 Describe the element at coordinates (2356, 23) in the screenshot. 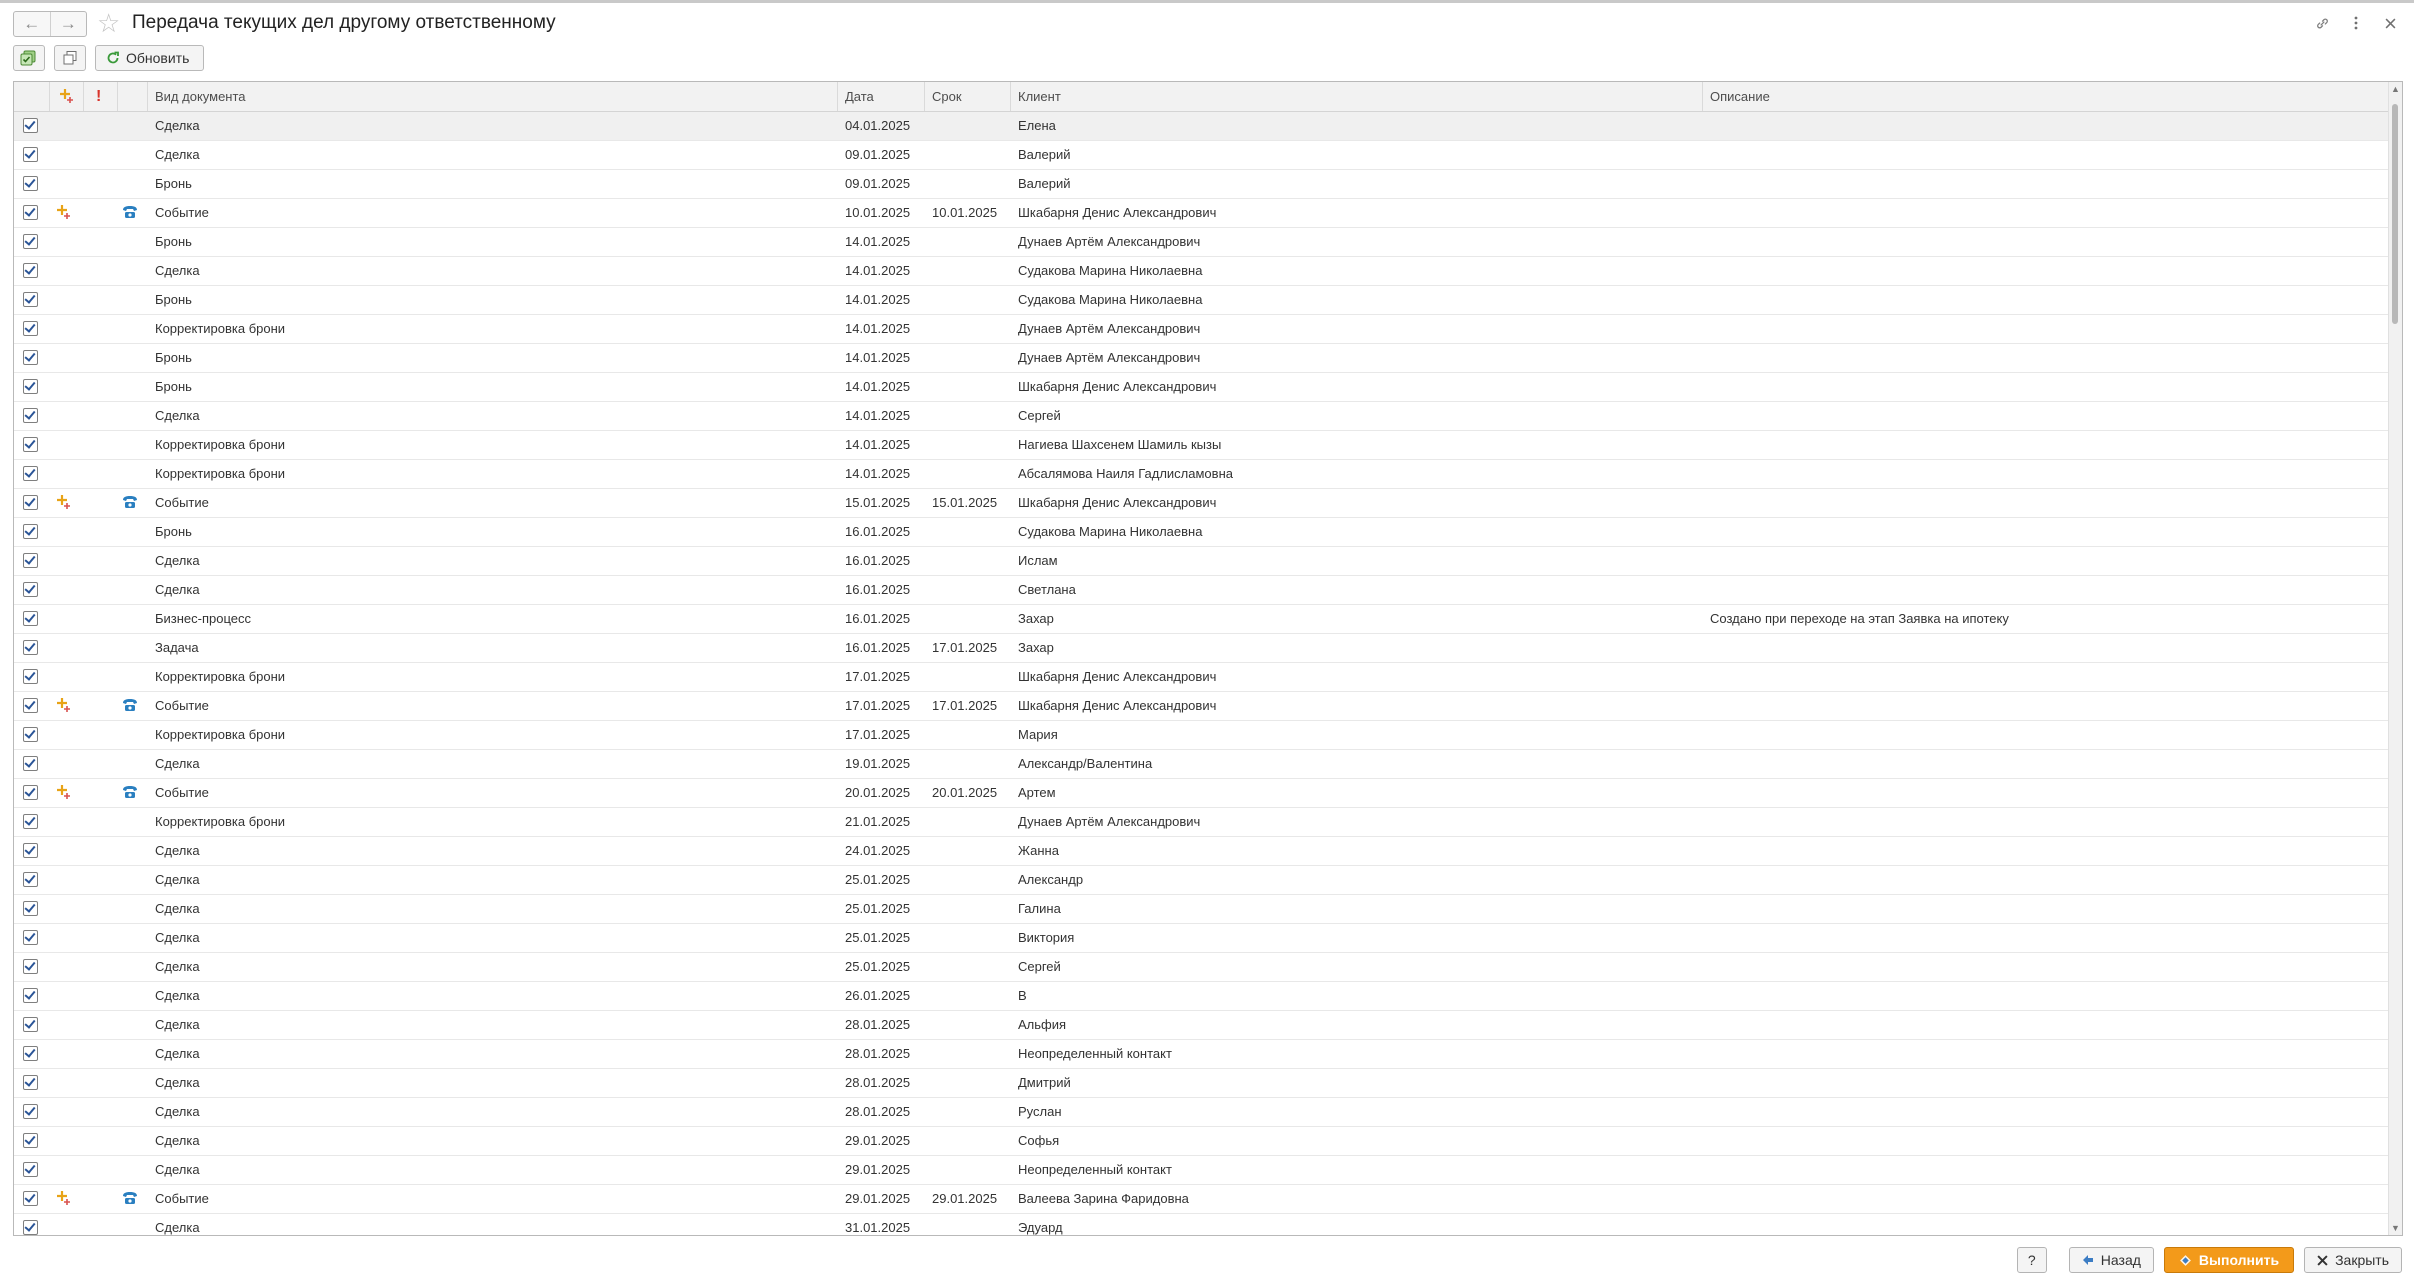

I see `more-menu-icon` at that location.